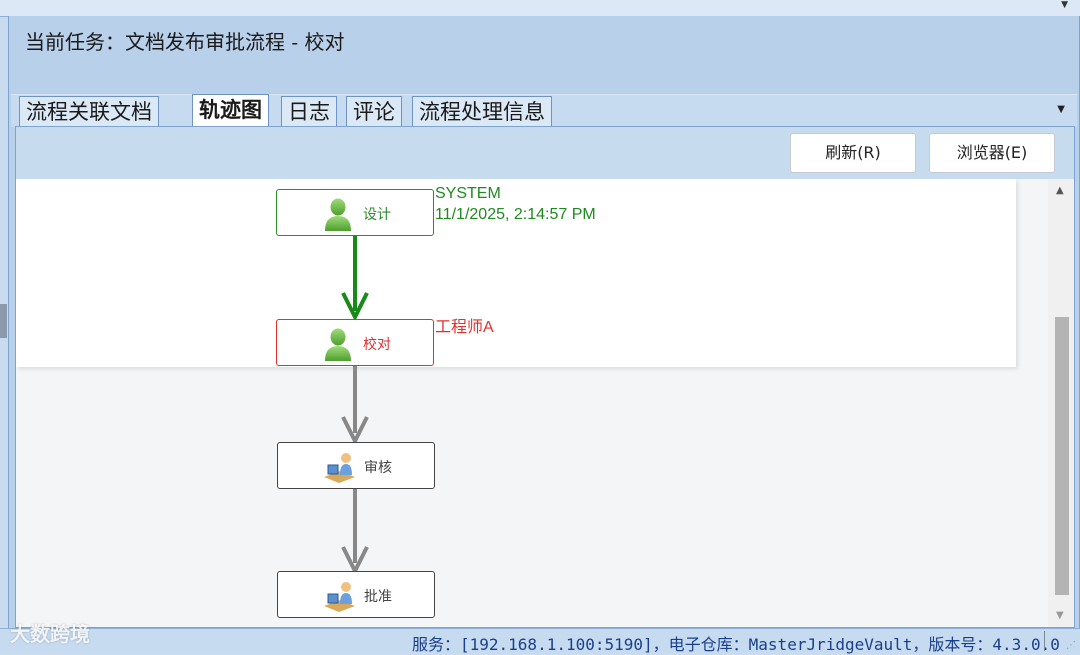 Image resolution: width=1080 pixels, height=655 pixels. What do you see at coordinates (545, 153) in the screenshot?
I see `toolbar: 刷新(R) 浏览器(E)` at bounding box center [545, 153].